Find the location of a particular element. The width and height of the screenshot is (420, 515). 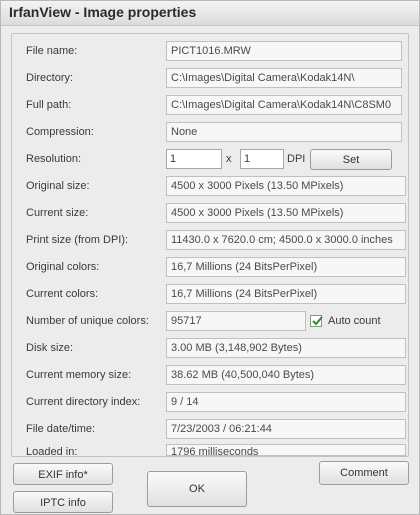

auto-count-label: Auto count is located at coordinates (354, 321).